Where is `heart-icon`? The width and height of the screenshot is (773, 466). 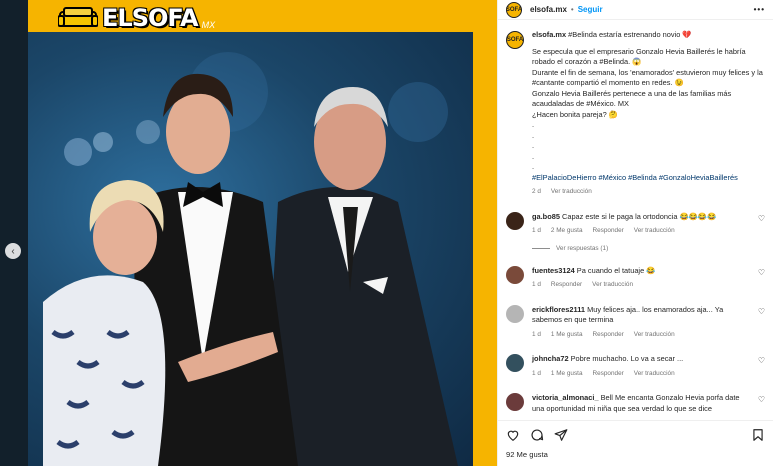
heart-icon is located at coordinates (513, 435).